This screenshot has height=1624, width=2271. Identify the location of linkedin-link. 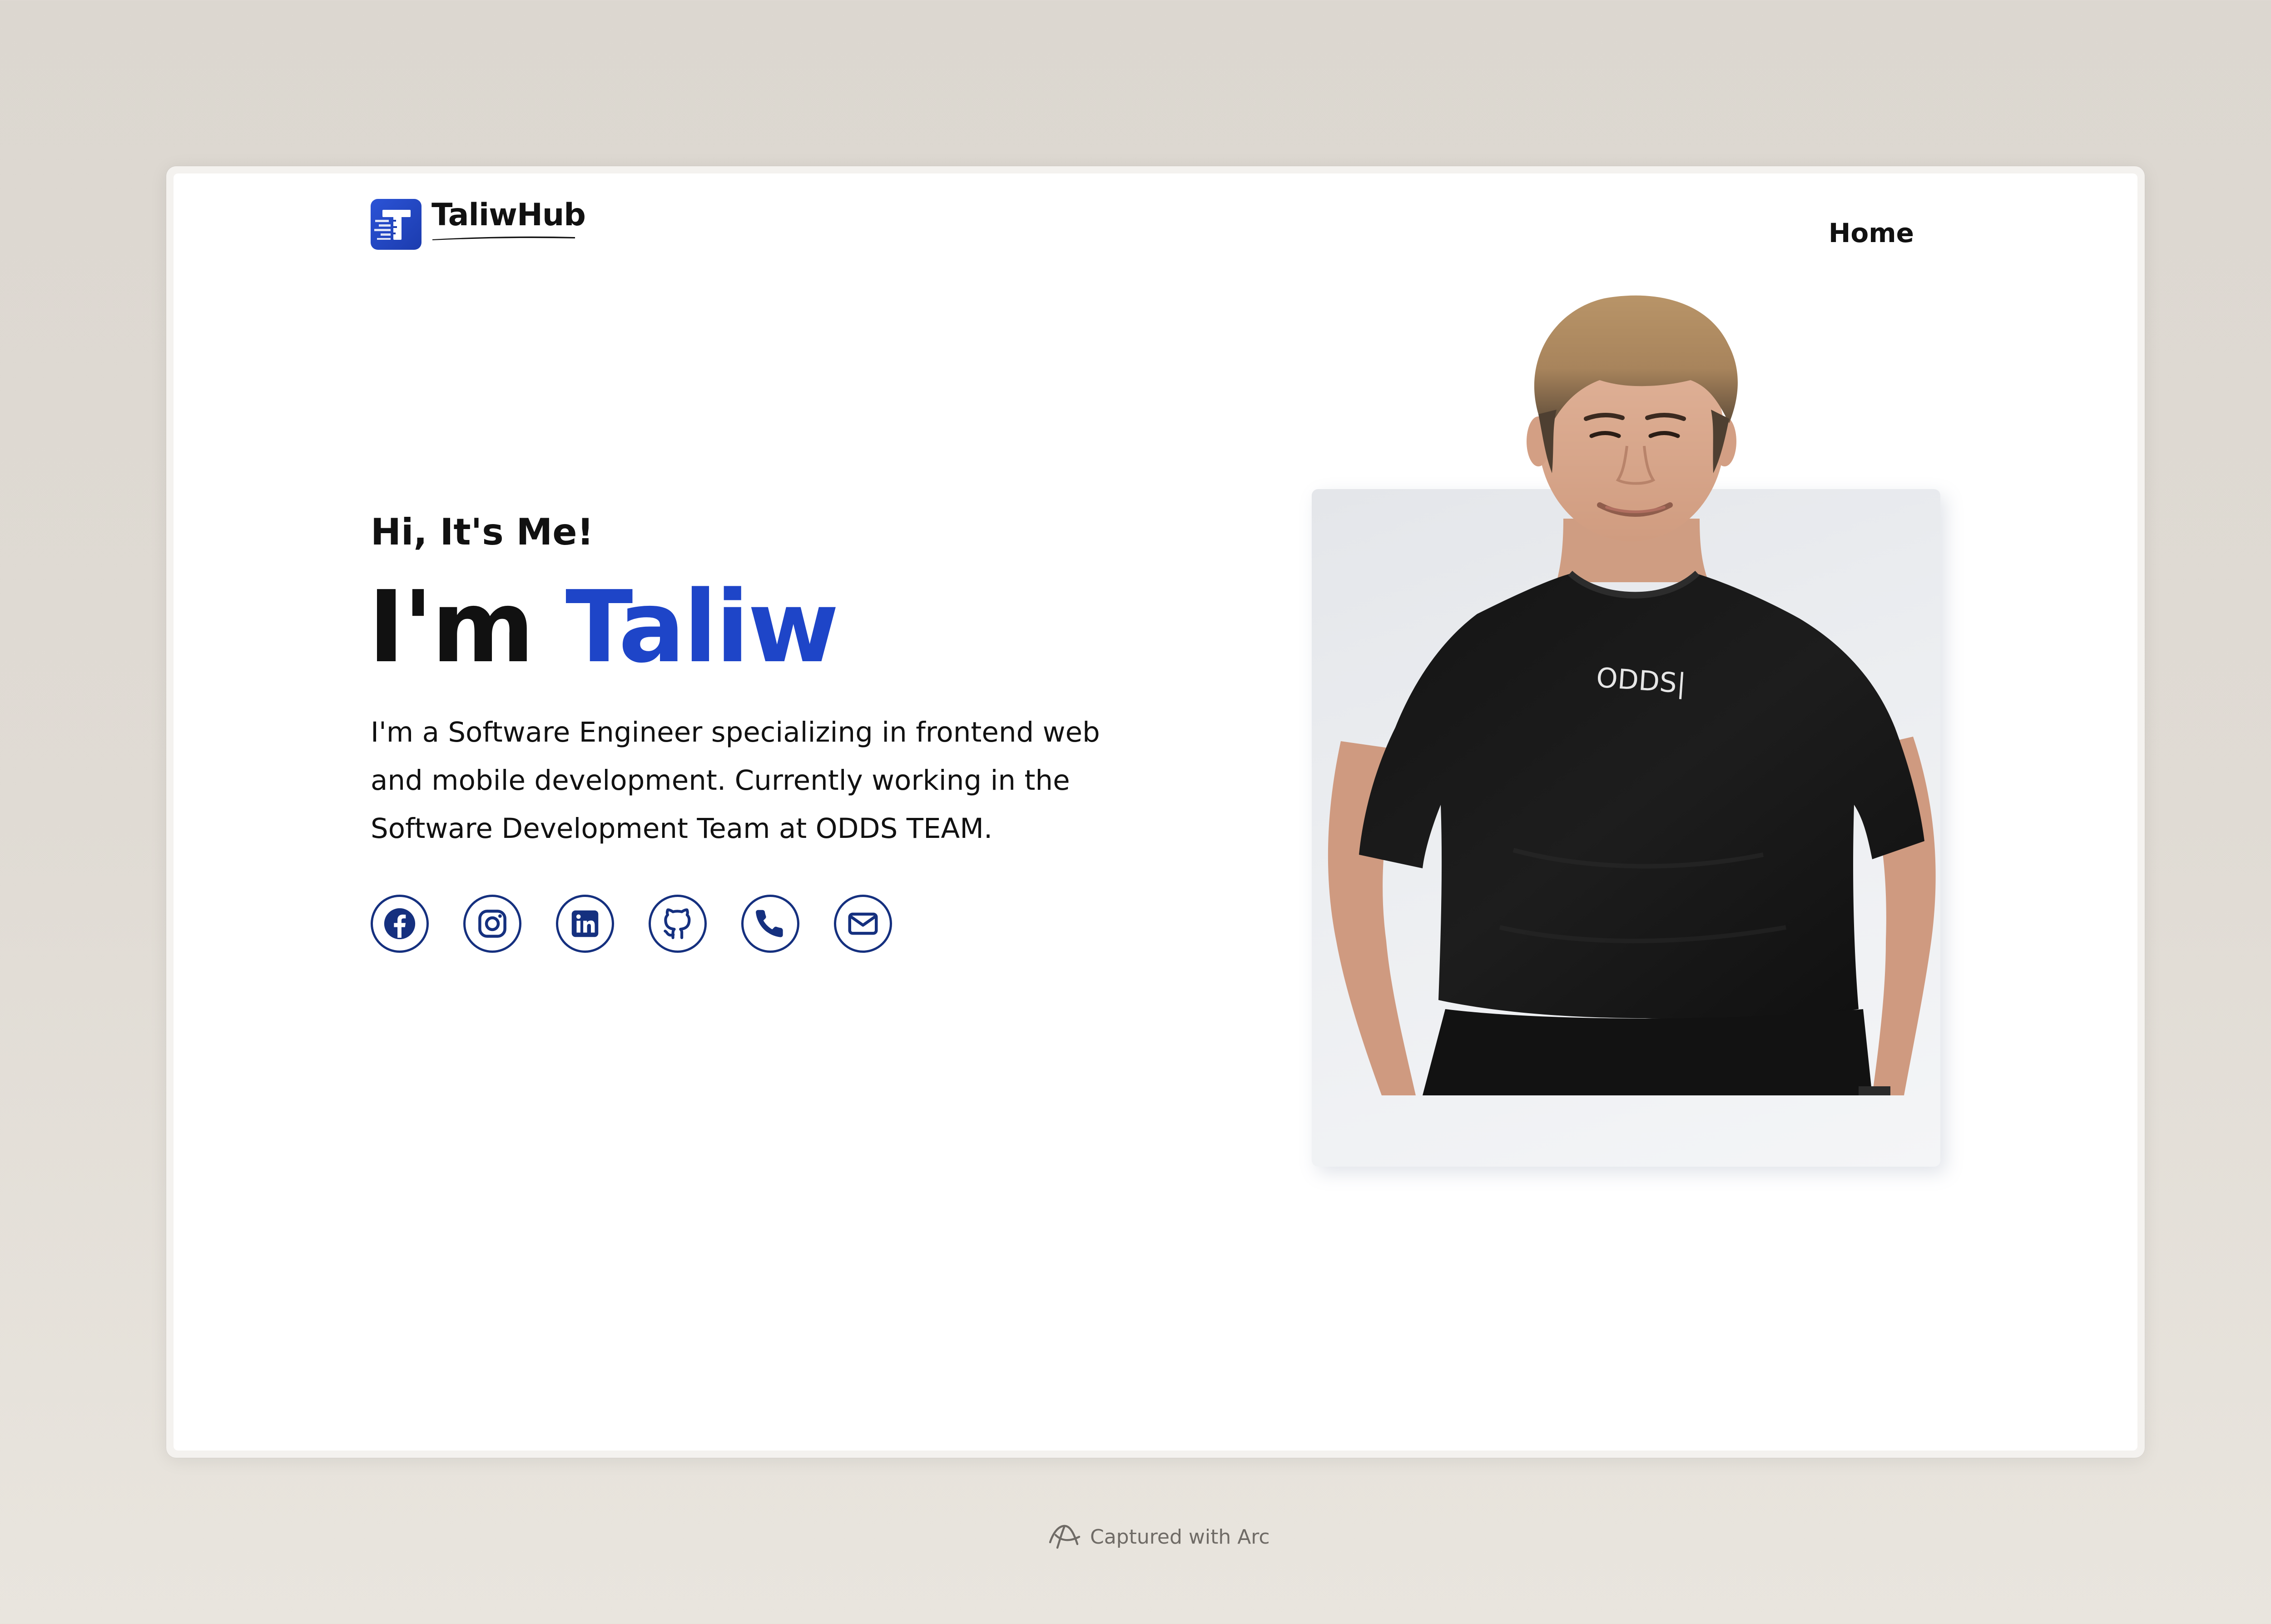
(585, 924).